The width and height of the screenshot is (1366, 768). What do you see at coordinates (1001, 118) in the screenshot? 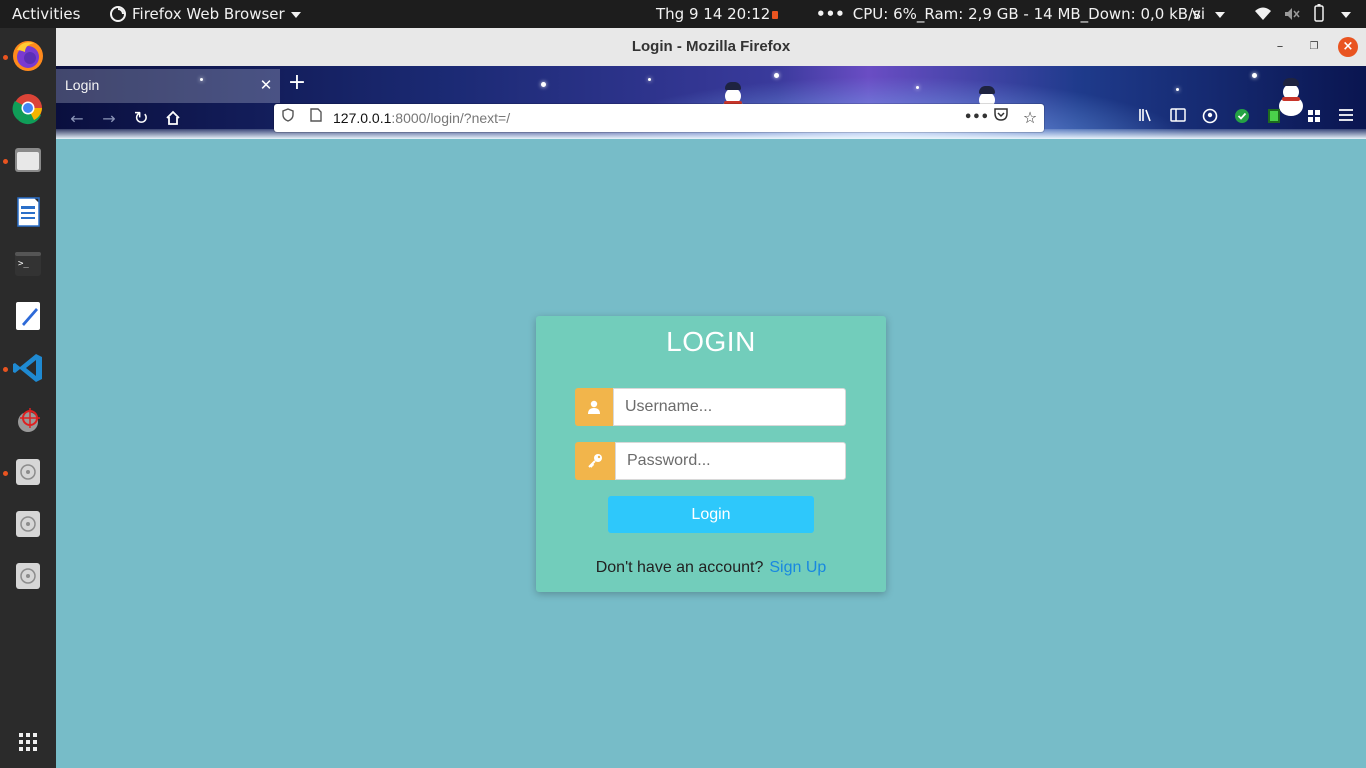
I see `pocket-icon` at bounding box center [1001, 118].